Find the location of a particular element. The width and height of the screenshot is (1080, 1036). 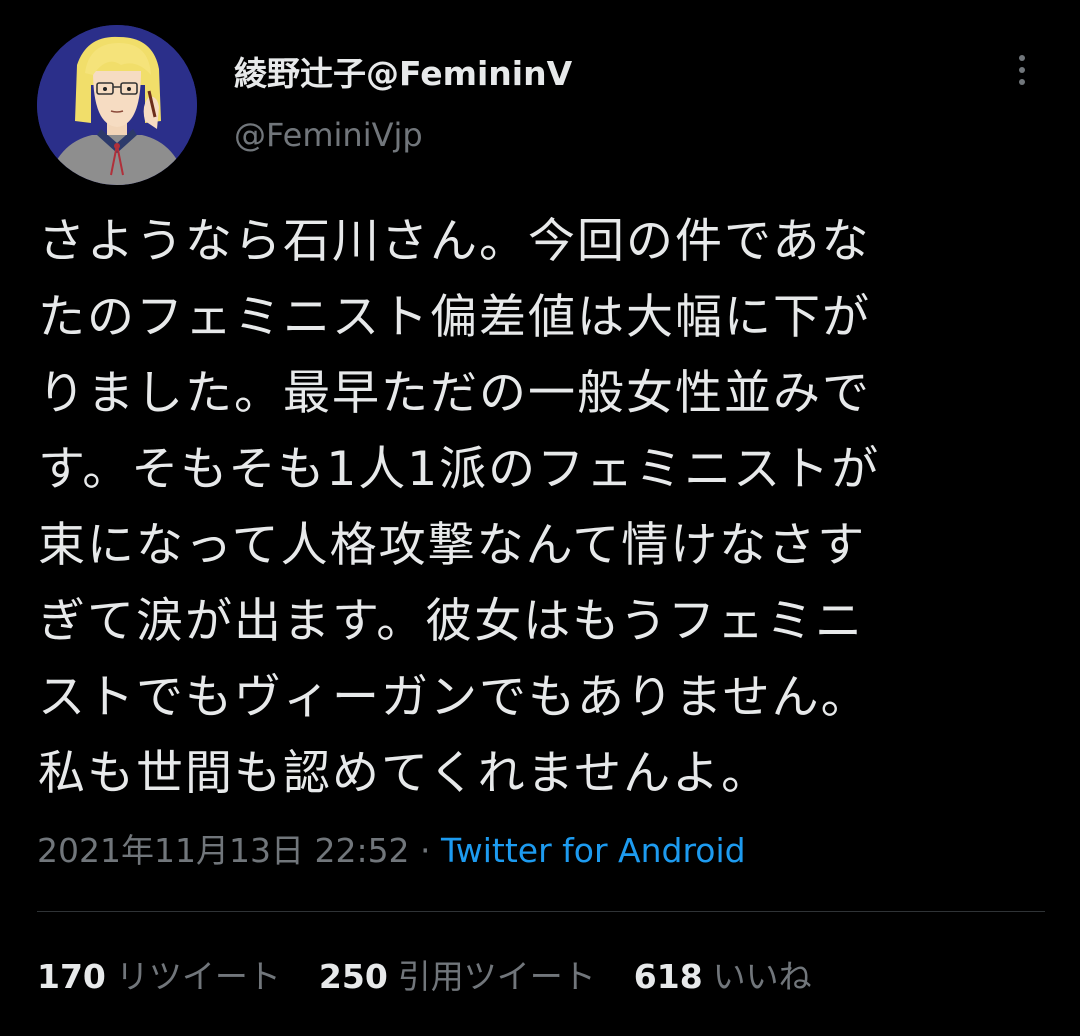

avatar-illustration-icon is located at coordinates (117, 105).